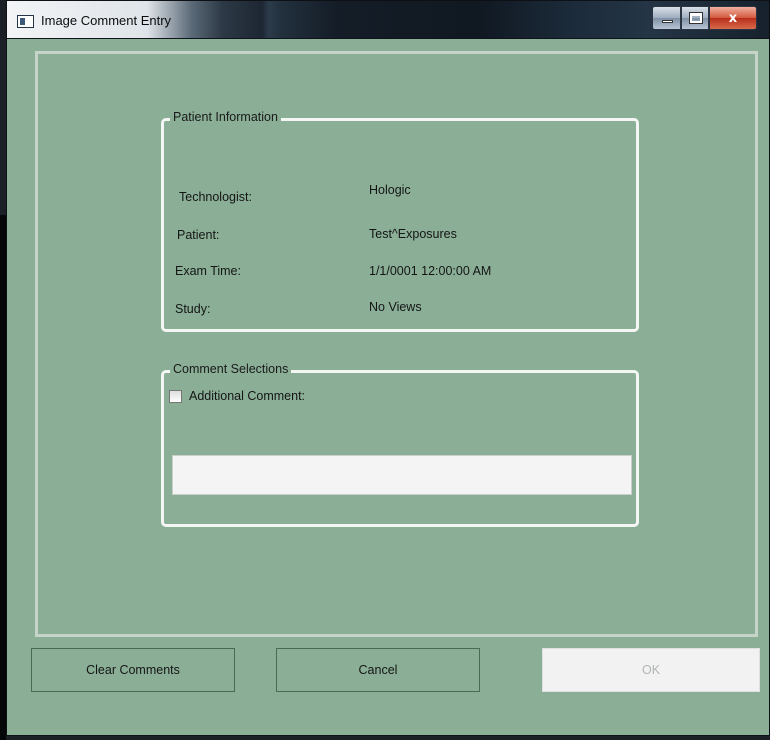 The image size is (770, 740). Describe the element at coordinates (413, 234) in the screenshot. I see `patient-value: Test^Exposures` at that location.